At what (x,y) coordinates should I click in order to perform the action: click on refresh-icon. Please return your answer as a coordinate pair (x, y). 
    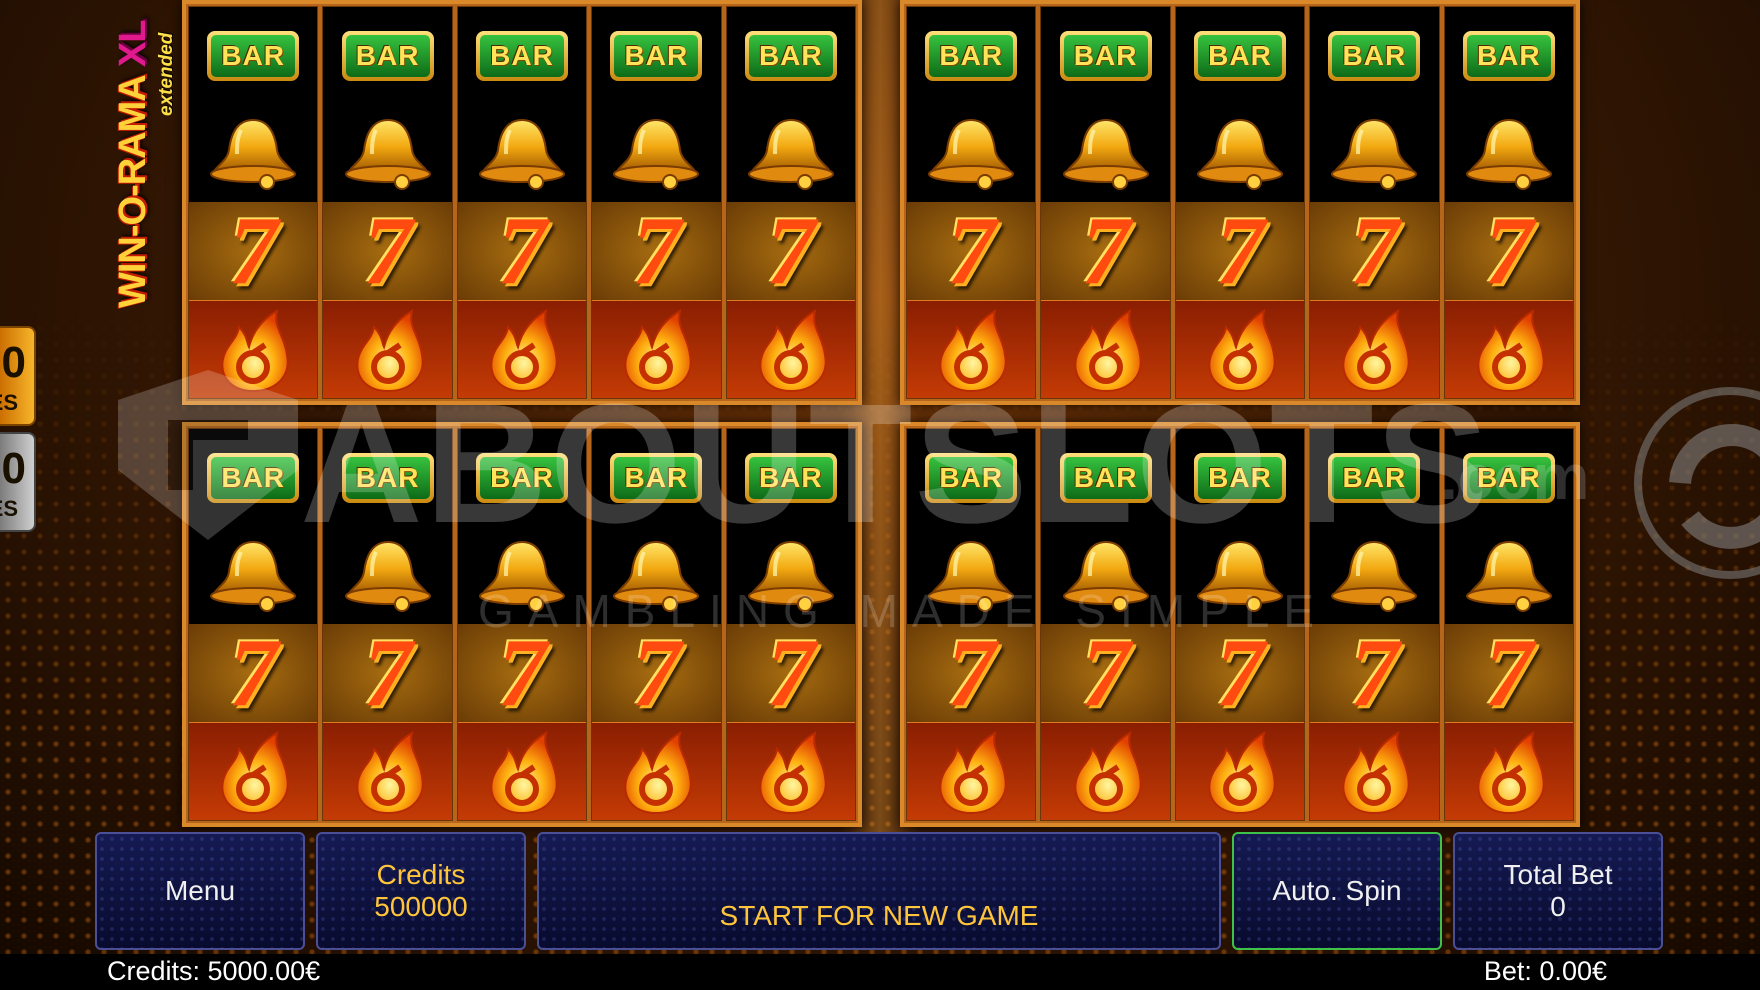
    Looking at the image, I should click on (1690, 483).